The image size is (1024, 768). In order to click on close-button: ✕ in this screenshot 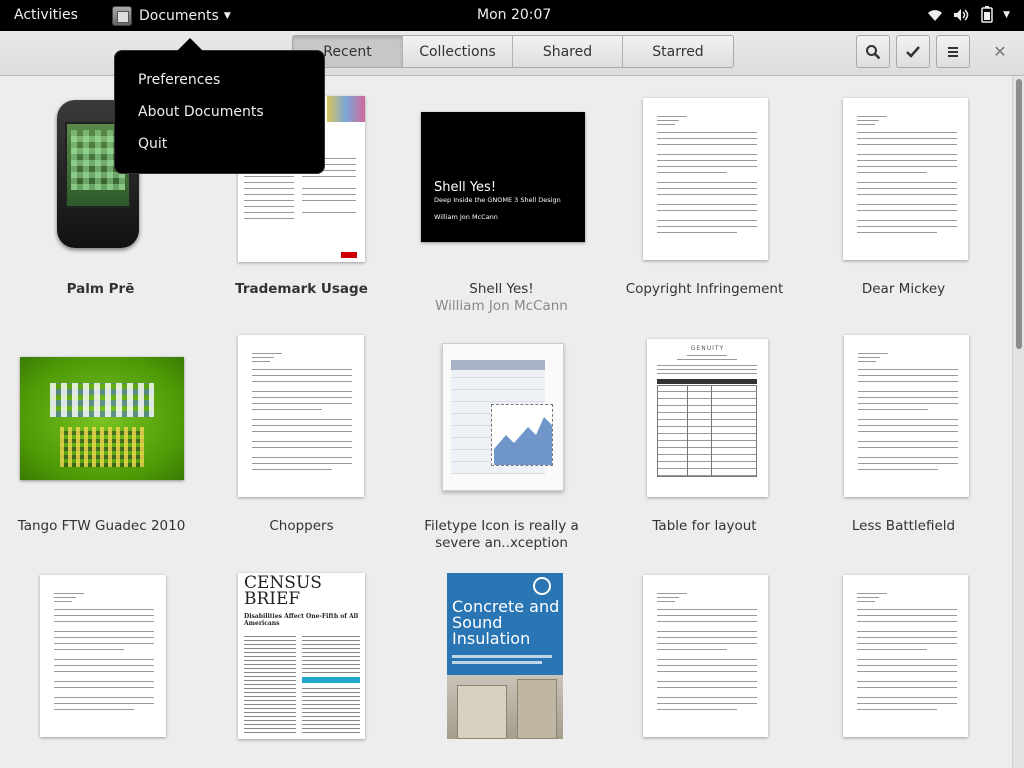, I will do `click(1000, 51)`.